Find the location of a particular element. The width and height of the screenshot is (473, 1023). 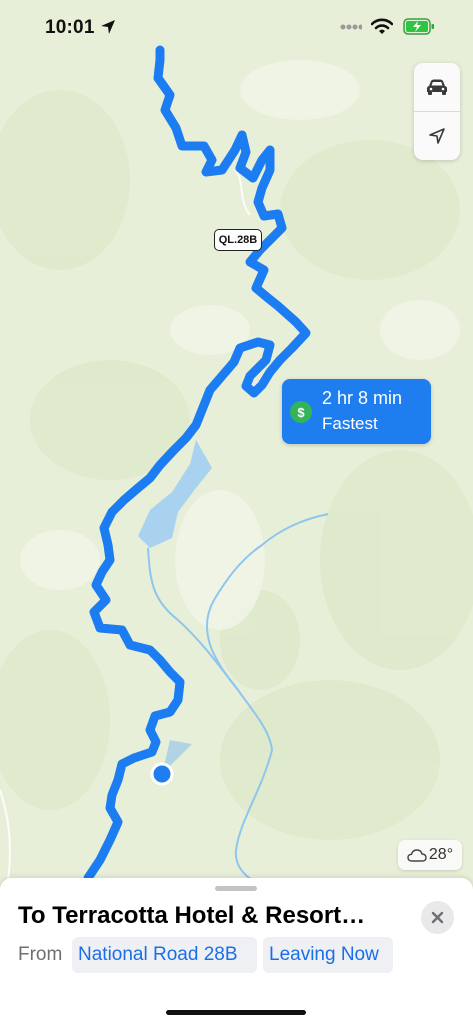

departure-time-button: Leaving Now is located at coordinates (328, 955).